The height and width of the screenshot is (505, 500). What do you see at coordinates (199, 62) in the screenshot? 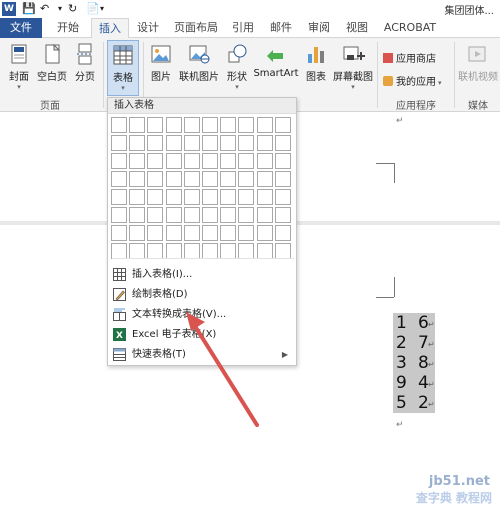
I see `online-picture-button: 联机图片` at bounding box center [199, 62].